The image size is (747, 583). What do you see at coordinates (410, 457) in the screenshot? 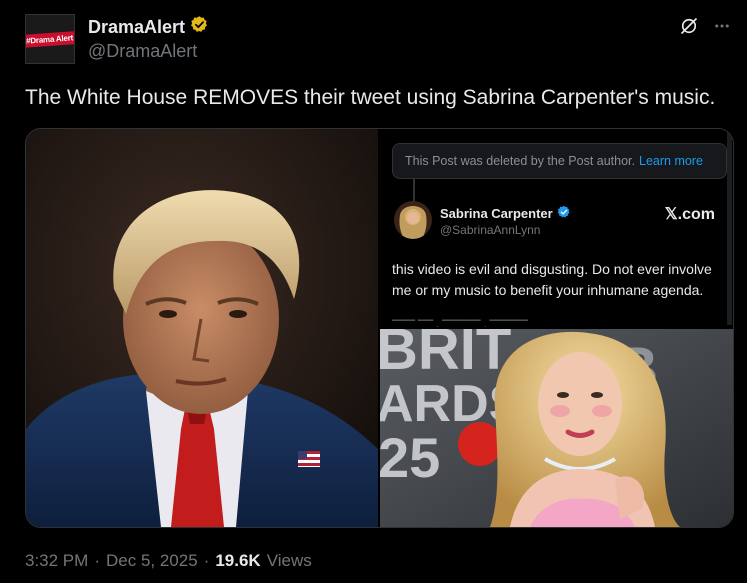
I see `backdrop-text-25: 25` at bounding box center [410, 457].